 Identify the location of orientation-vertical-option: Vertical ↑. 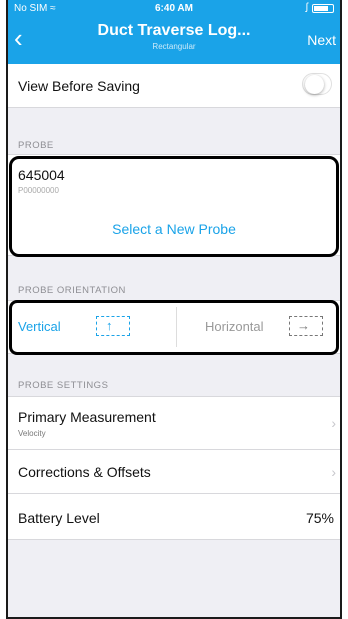
(92, 327).